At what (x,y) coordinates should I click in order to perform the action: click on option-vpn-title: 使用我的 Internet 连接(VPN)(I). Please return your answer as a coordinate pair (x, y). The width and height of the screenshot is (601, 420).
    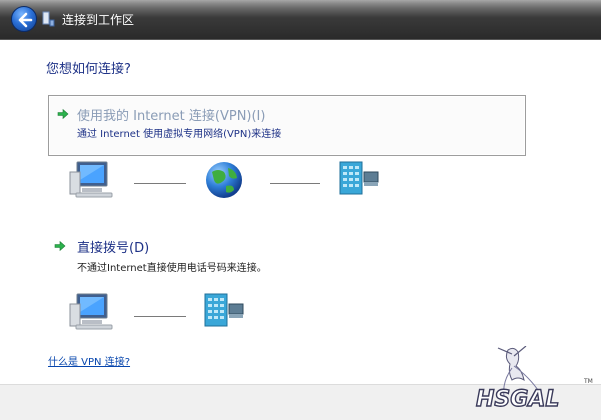
    Looking at the image, I should click on (171, 116).